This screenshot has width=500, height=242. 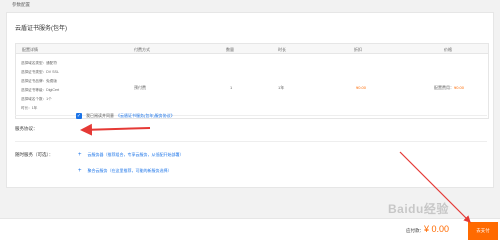 I want to click on checkout-bar: 应付款： ¥ 0.00 去支付, so click(x=250, y=230).